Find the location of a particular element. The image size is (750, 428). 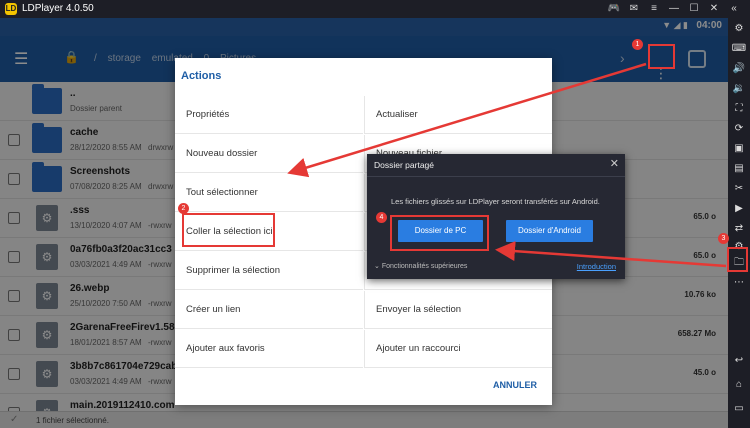

arrow-to-pc-folder is located at coordinates (611, 254).